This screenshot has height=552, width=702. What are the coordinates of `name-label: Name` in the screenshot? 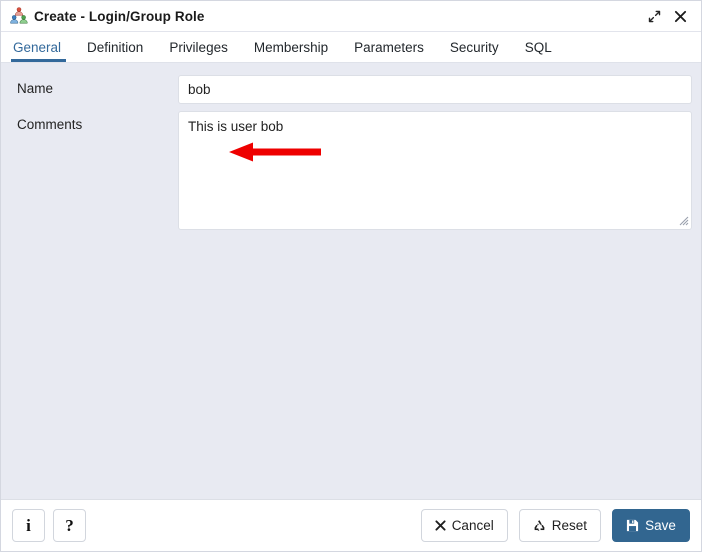 It's located at (35, 88).